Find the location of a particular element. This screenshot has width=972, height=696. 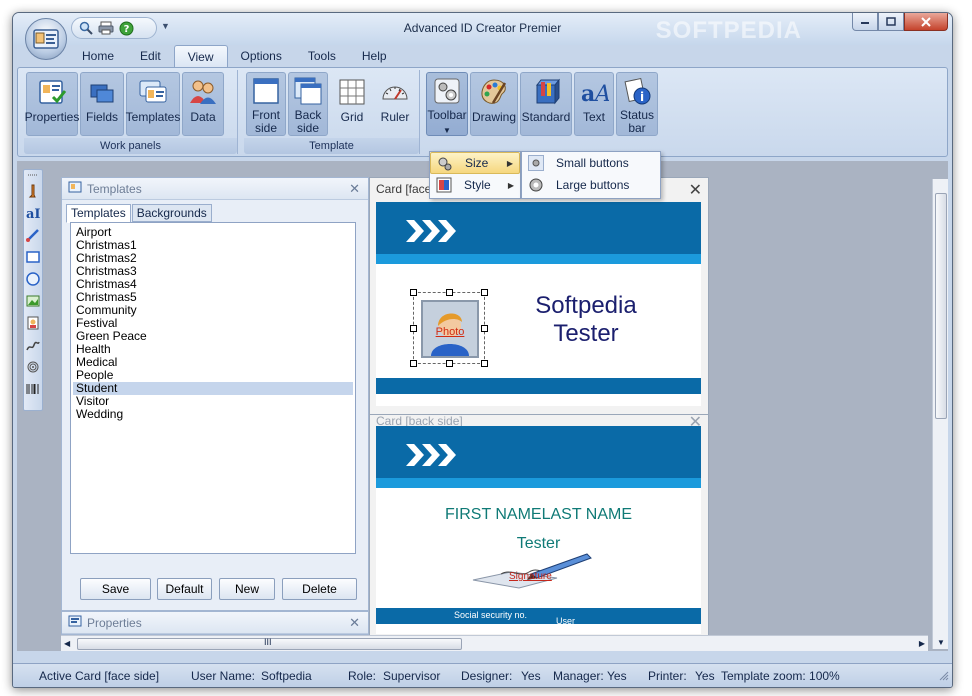

status-bar-icon: i is located at coordinates (637, 91).